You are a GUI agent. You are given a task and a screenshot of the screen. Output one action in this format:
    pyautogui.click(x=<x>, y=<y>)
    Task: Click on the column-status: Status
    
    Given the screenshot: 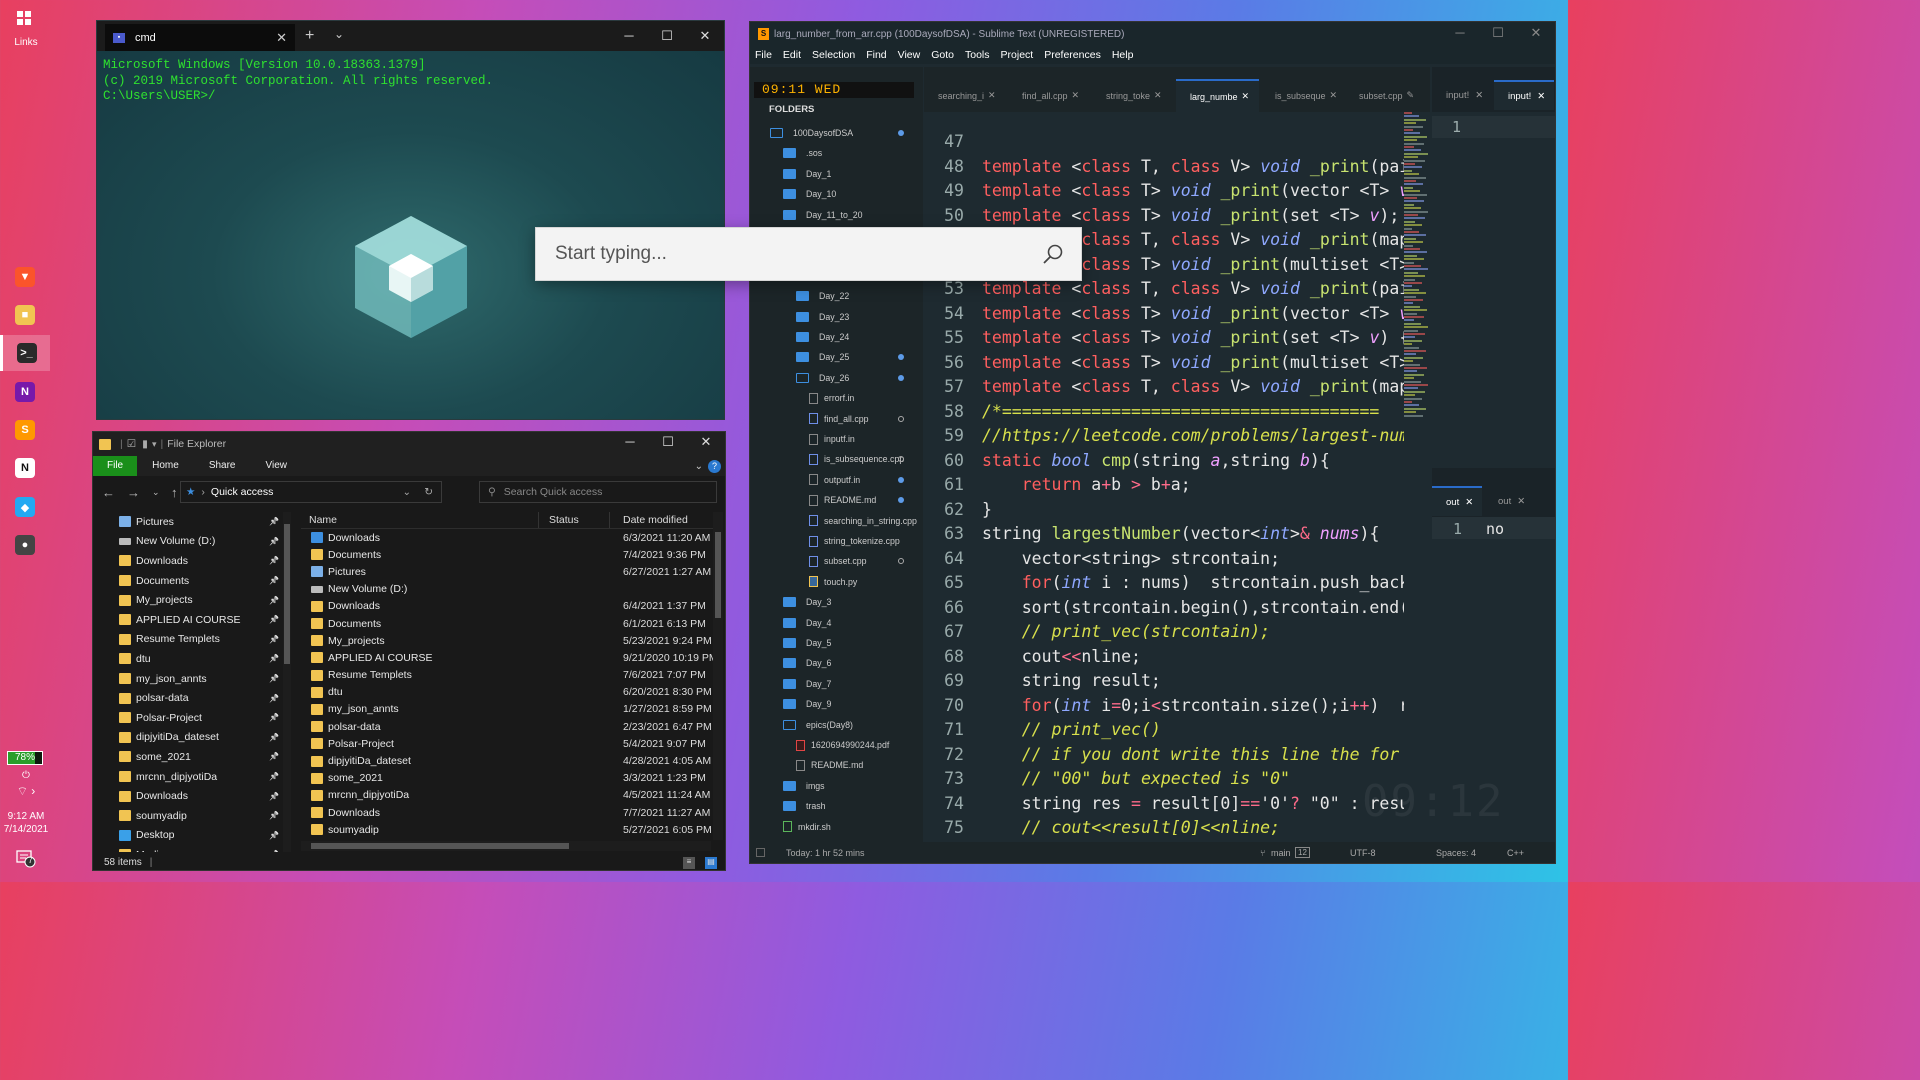 What is the action you would take?
    pyautogui.click(x=564, y=520)
    